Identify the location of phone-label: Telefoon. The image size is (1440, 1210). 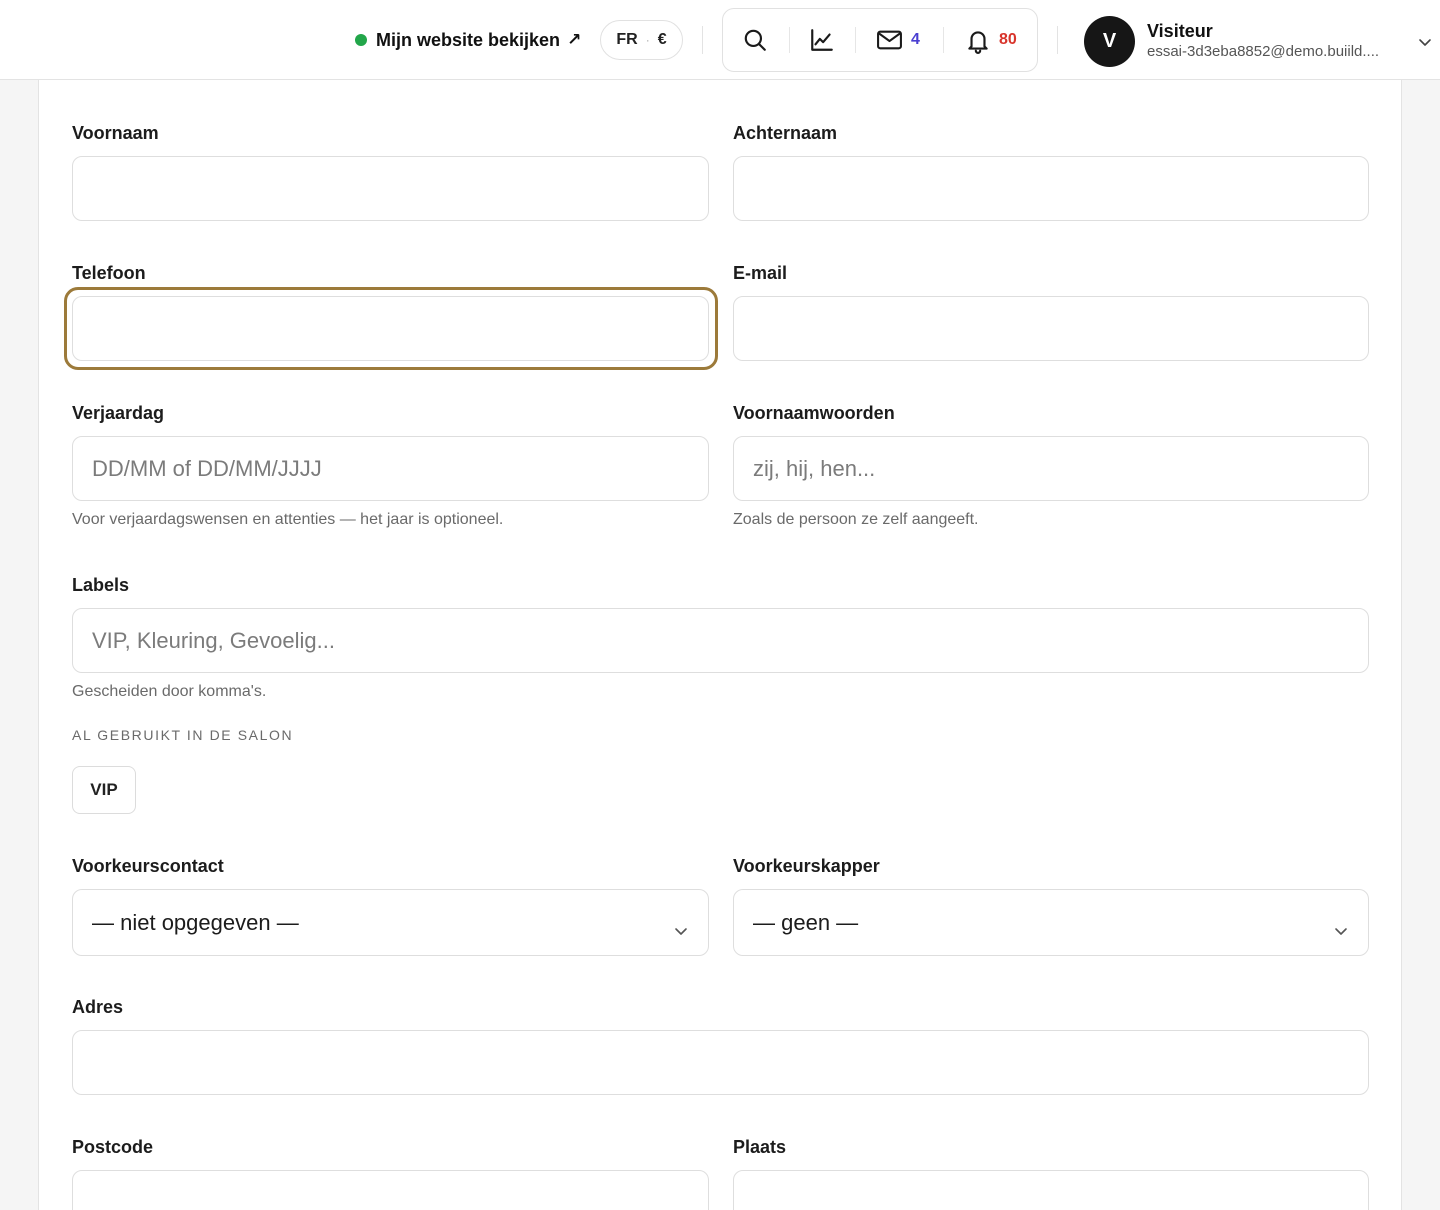
(109, 273).